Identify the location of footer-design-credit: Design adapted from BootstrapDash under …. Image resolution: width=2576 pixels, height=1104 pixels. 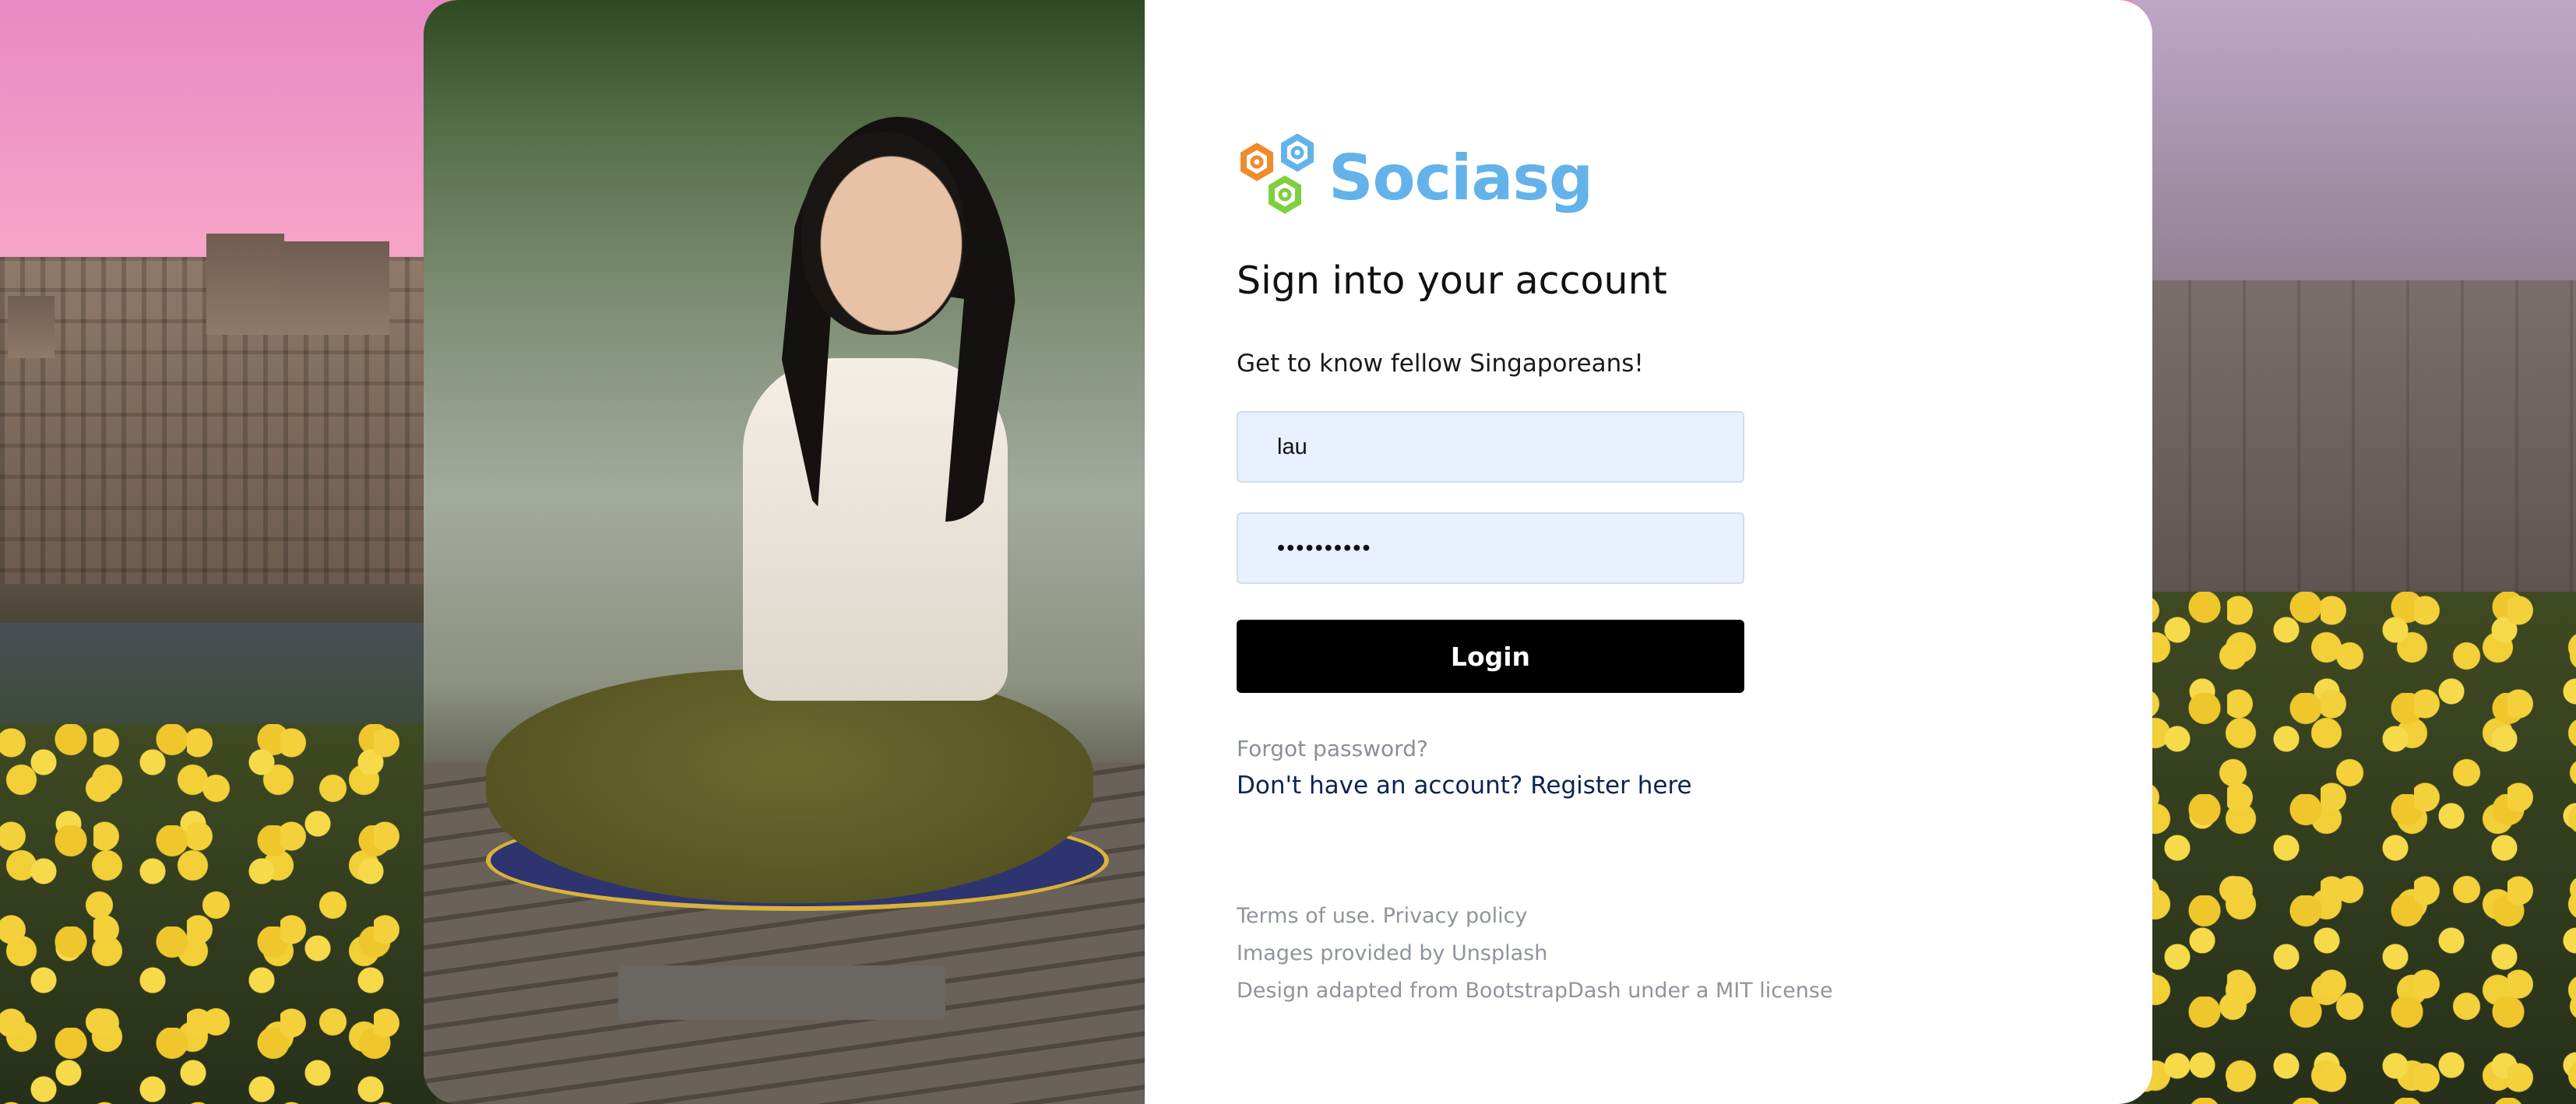
(1535, 991).